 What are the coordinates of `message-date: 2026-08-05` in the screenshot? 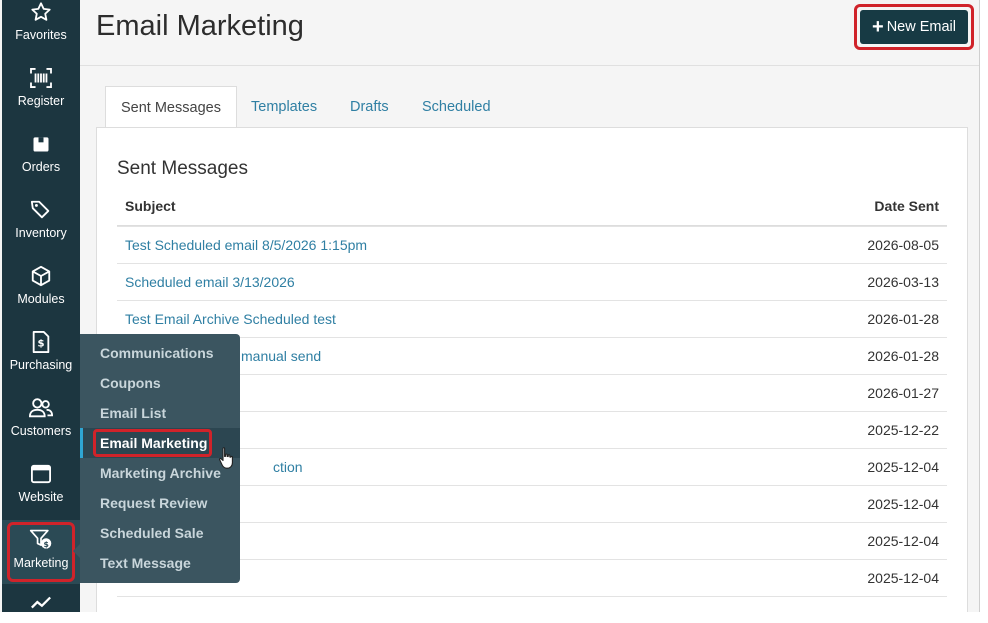 It's located at (903, 245).